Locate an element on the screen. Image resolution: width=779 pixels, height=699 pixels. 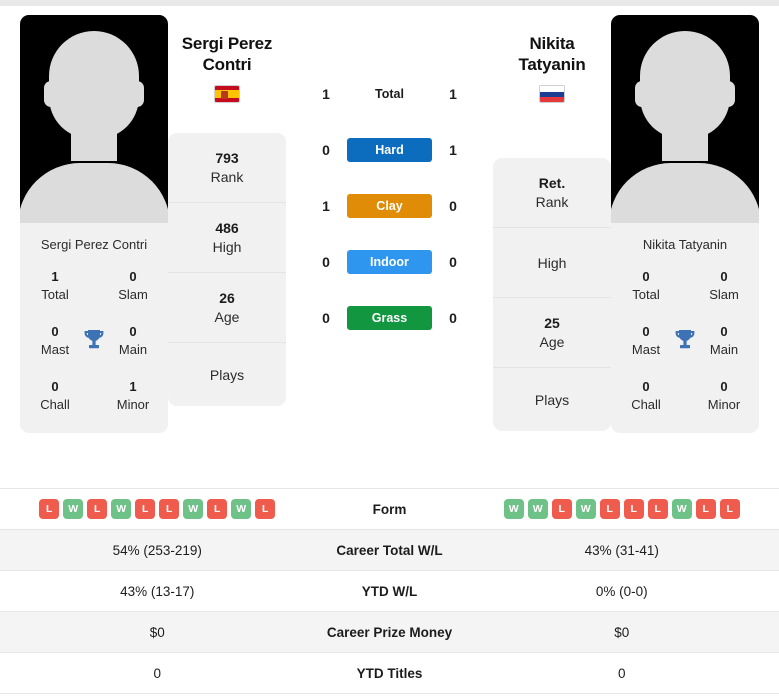
player-name-left-line1: Sergi Perez is located at coordinates (227, 43).